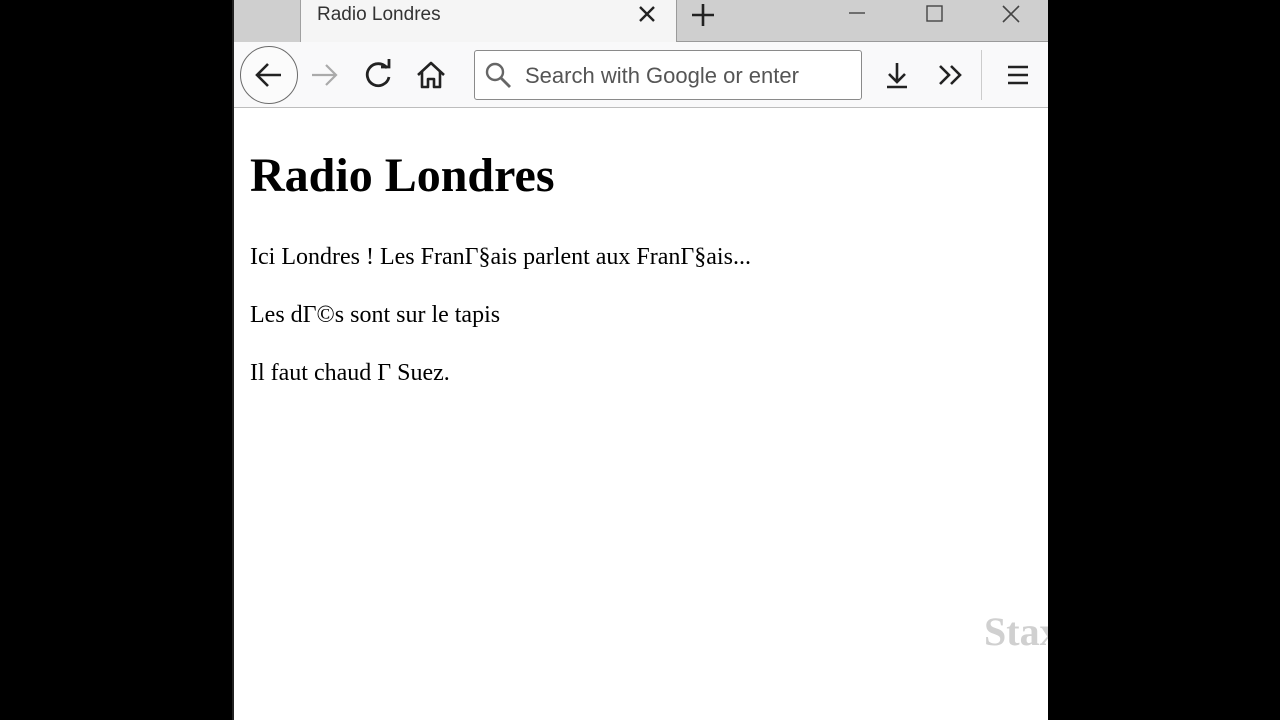  I want to click on back-arrow-icon, so click(269, 75).